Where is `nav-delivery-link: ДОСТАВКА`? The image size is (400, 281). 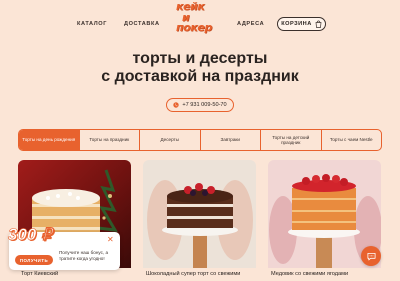 nav-delivery-link: ДОСТАВКА is located at coordinates (142, 24).